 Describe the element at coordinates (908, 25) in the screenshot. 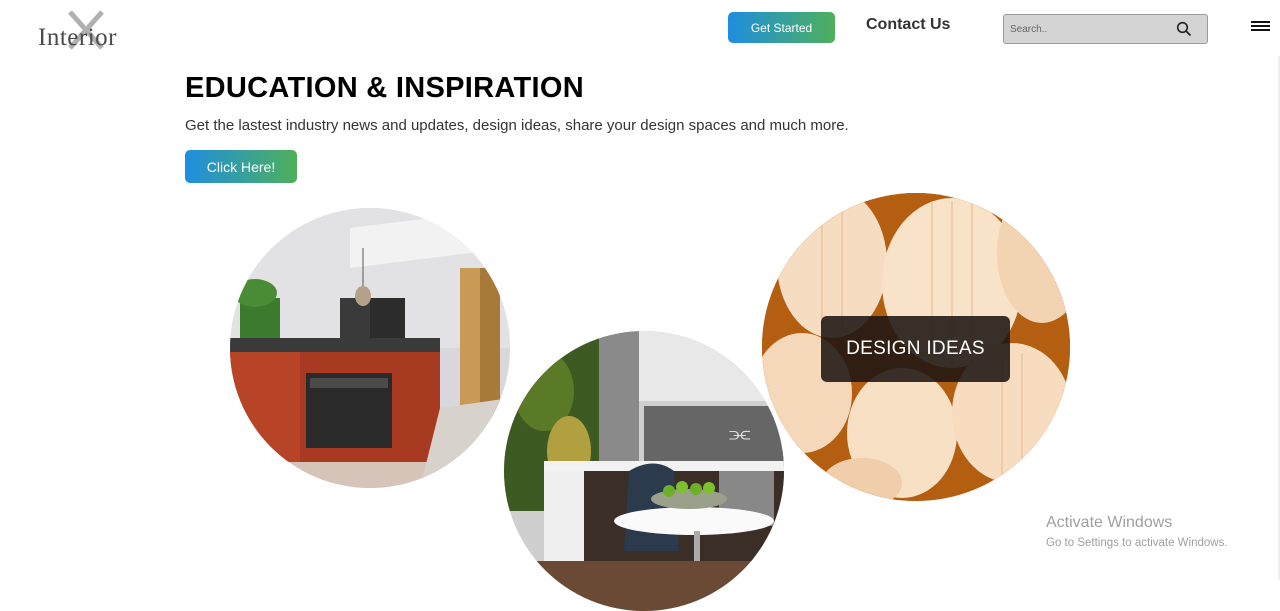

I see `contact-us-link: Contact Us` at that location.